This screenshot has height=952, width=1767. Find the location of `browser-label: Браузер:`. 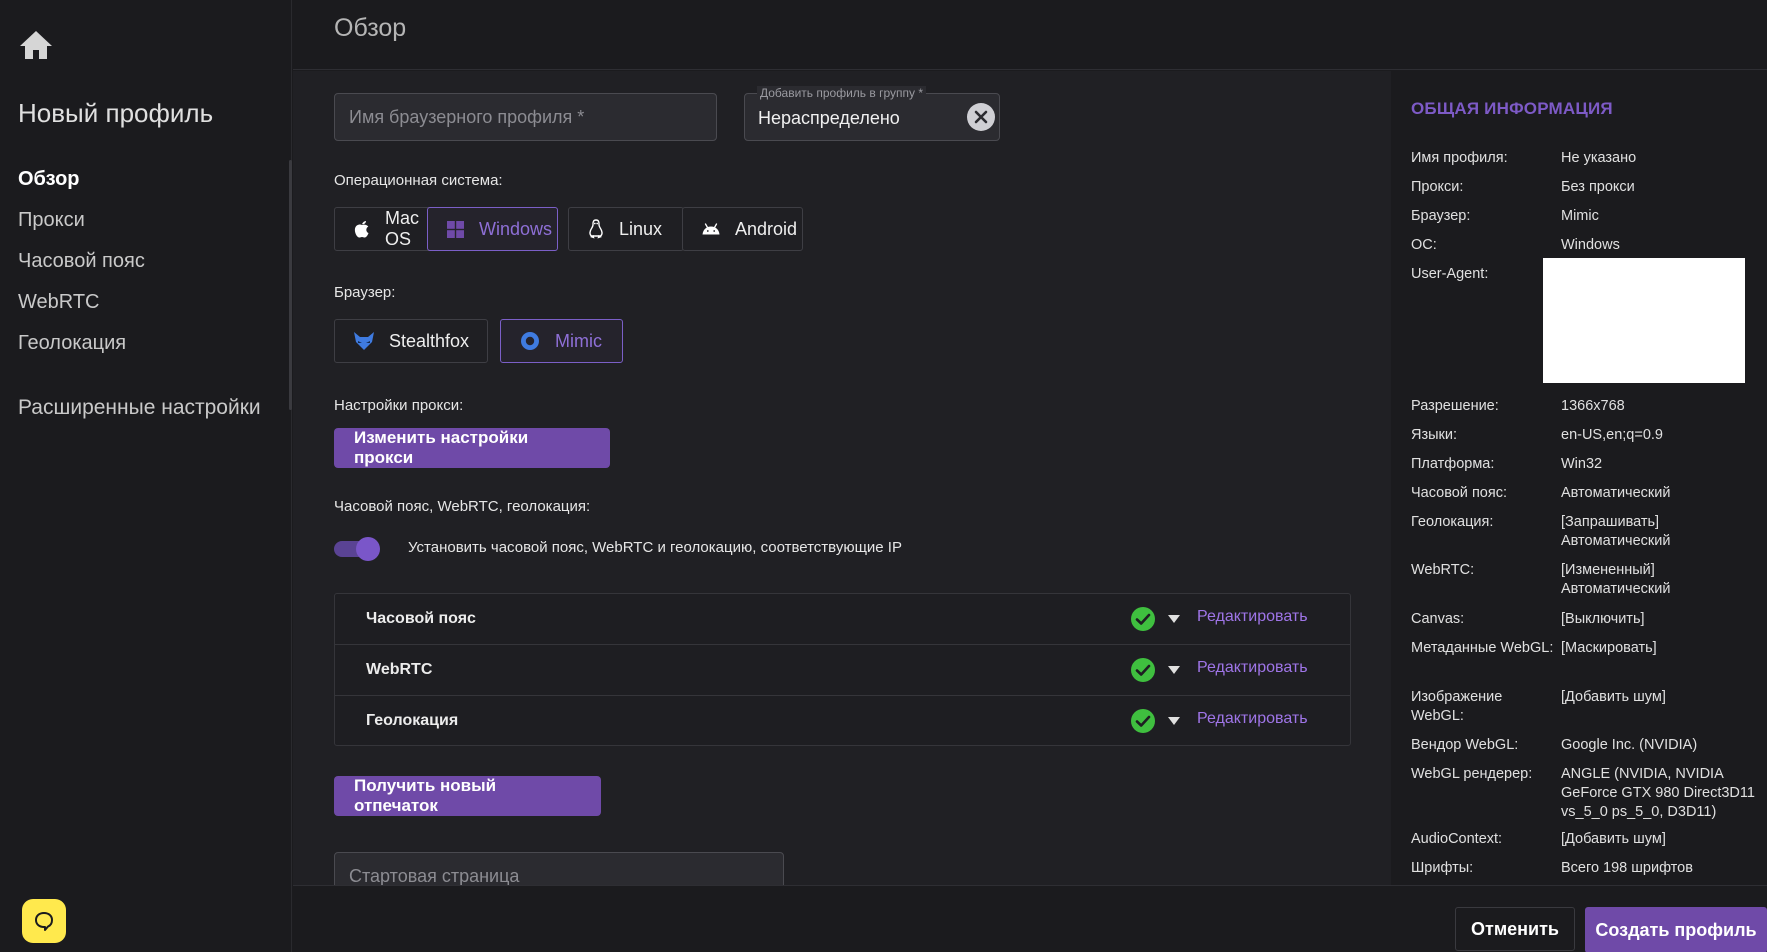

browser-label: Браузер: is located at coordinates (365, 292).